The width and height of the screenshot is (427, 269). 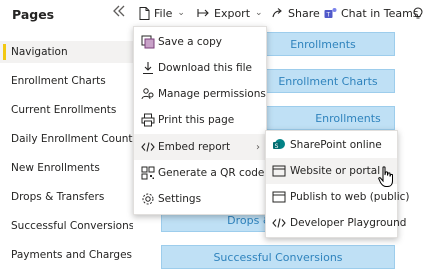 I want to click on menu-item-print: Print this page, so click(x=200, y=120).